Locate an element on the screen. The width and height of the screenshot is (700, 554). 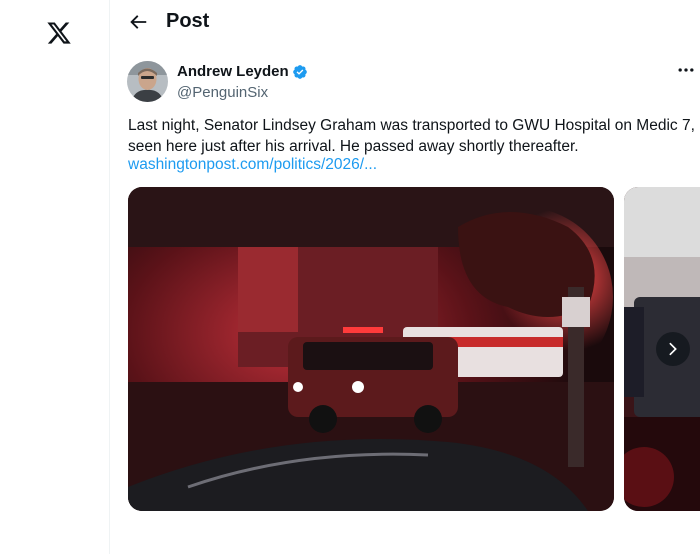
back-arrow-icon is located at coordinates (138, 22).